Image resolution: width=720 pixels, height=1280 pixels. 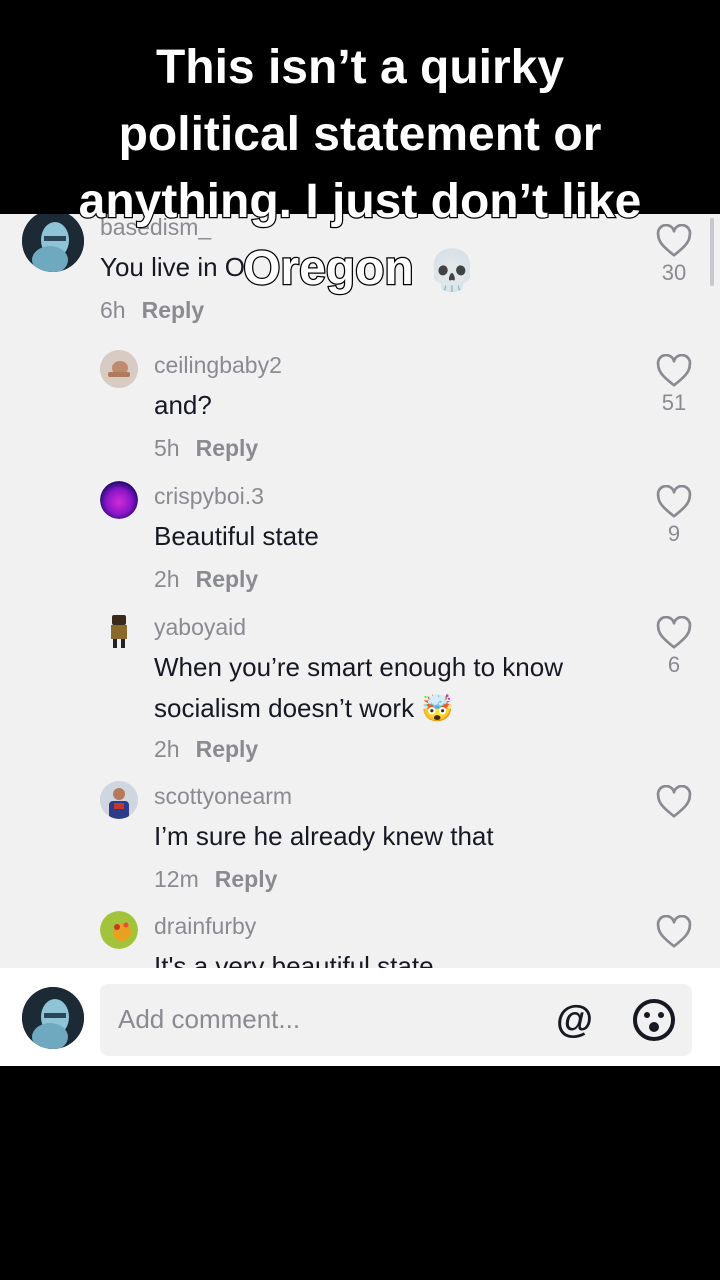 What do you see at coordinates (674, 533) in the screenshot?
I see `like-count: 9` at bounding box center [674, 533].